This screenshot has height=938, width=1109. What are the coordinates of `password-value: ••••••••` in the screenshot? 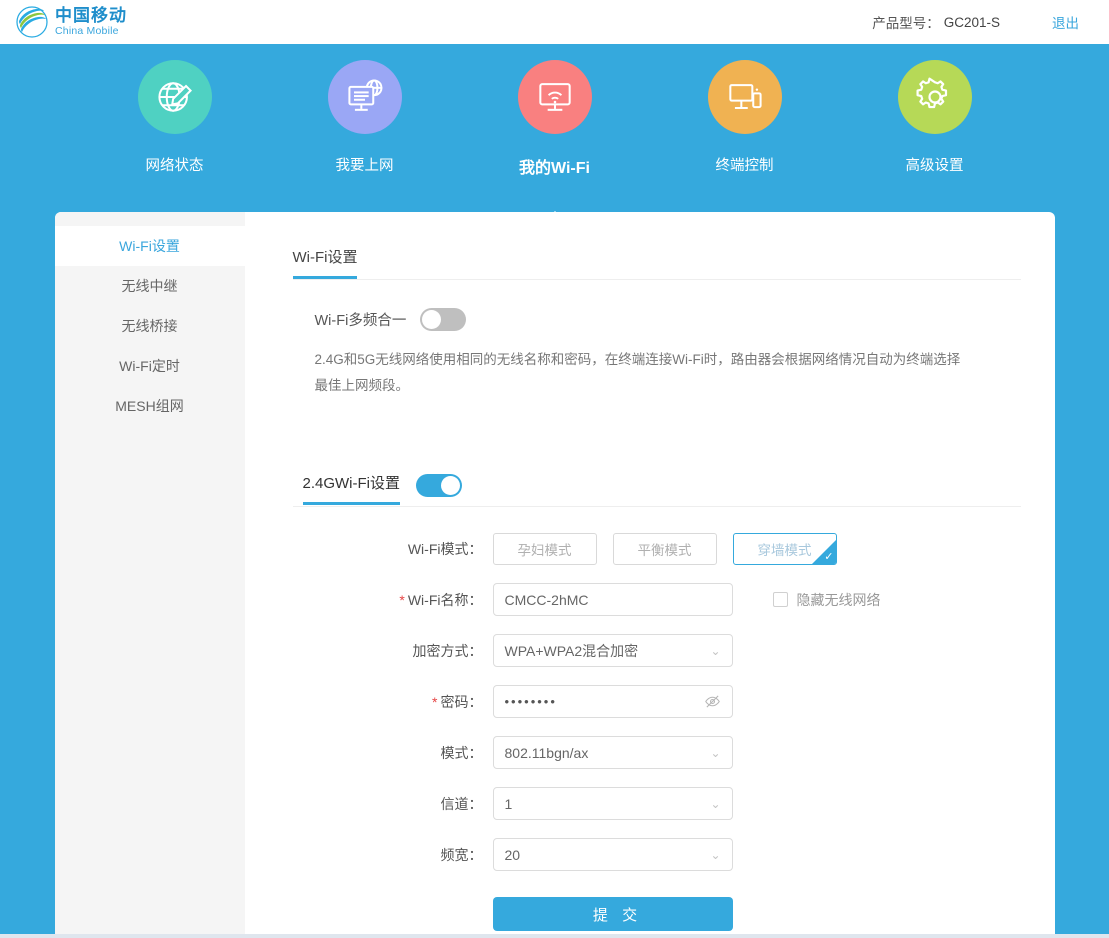 It's located at (530, 701).